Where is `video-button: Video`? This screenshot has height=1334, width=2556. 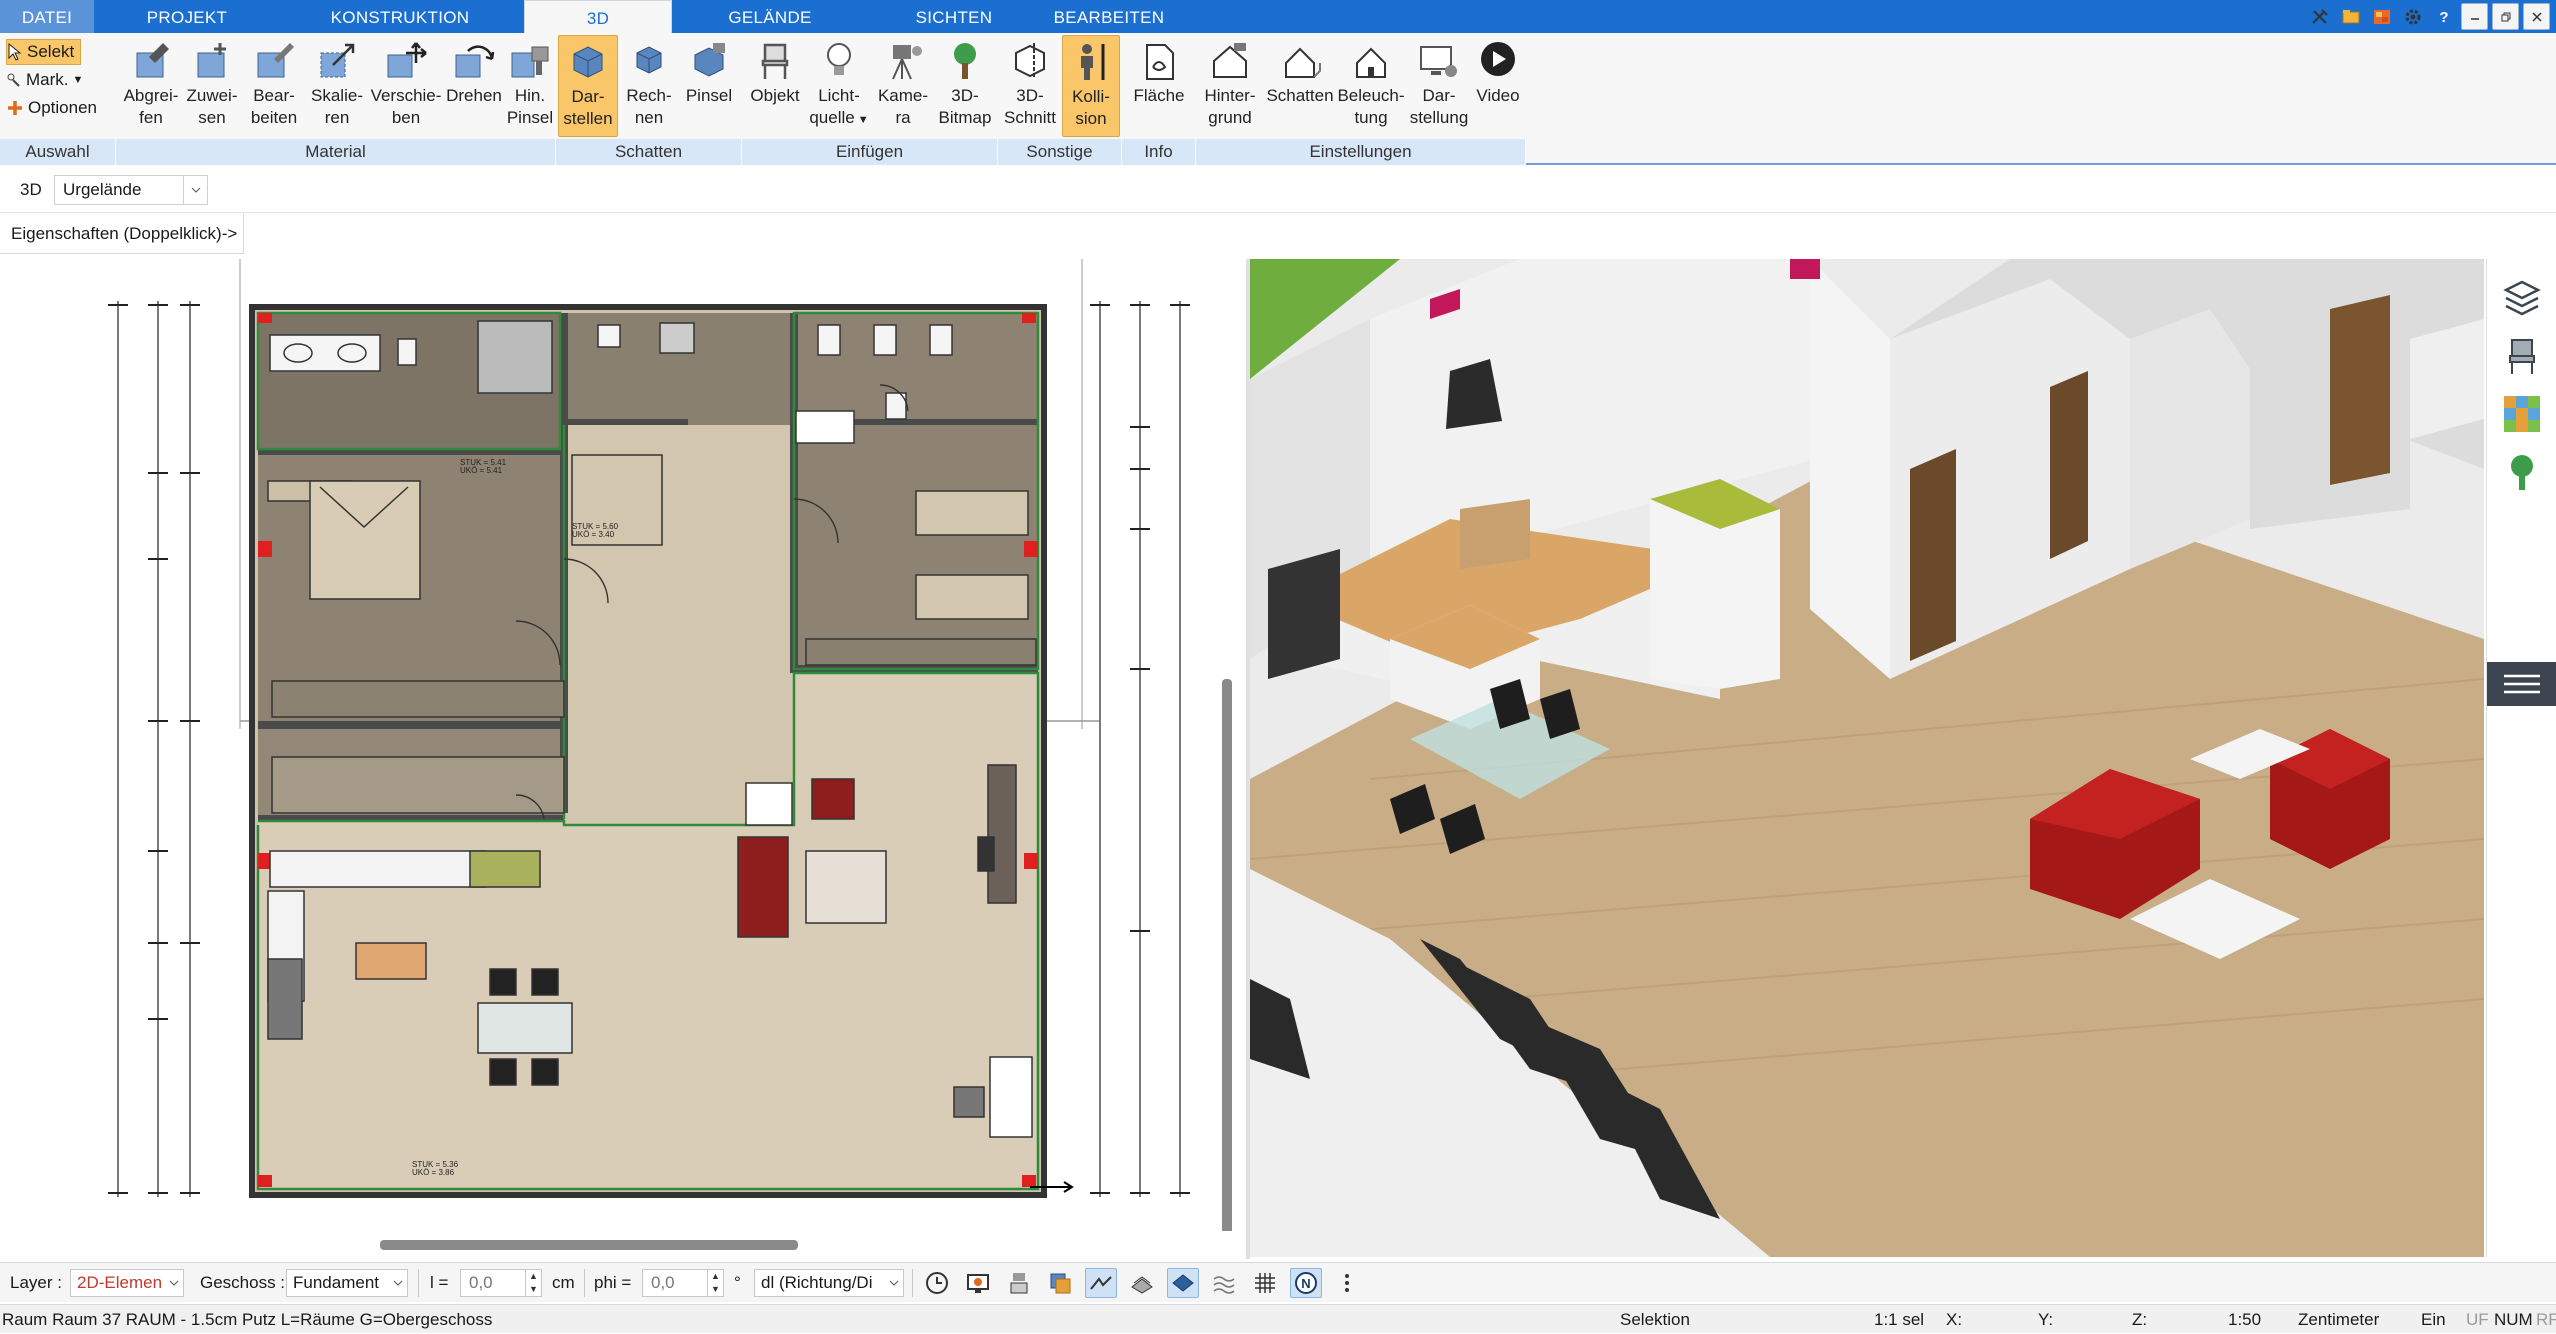 video-button: Video is located at coordinates (1498, 86).